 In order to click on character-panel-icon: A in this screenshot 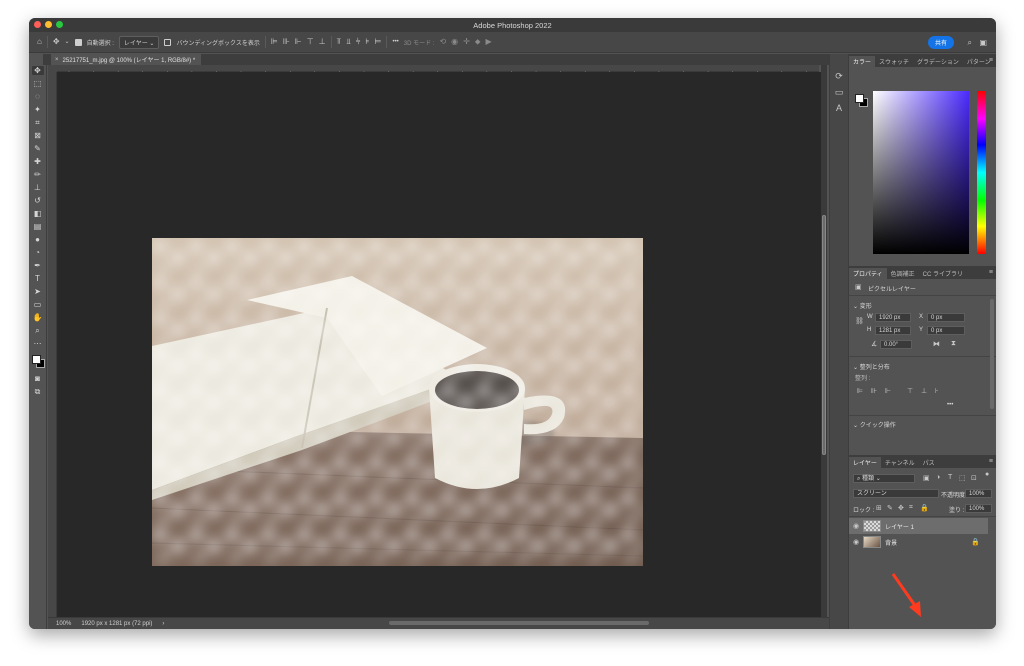, I will do `click(839, 108)`.